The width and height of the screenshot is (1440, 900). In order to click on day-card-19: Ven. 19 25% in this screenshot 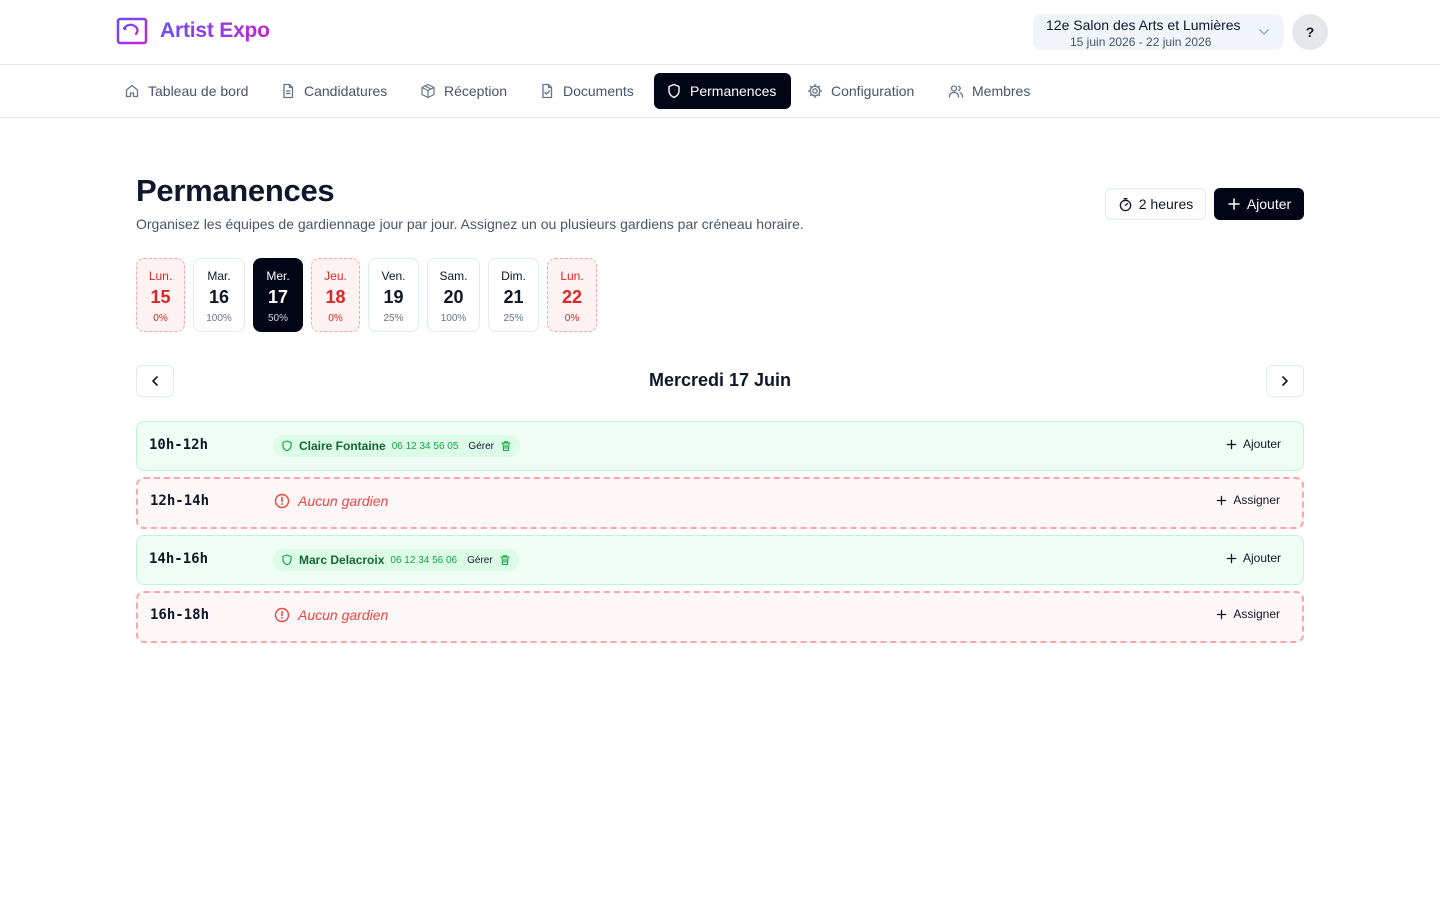, I will do `click(393, 295)`.